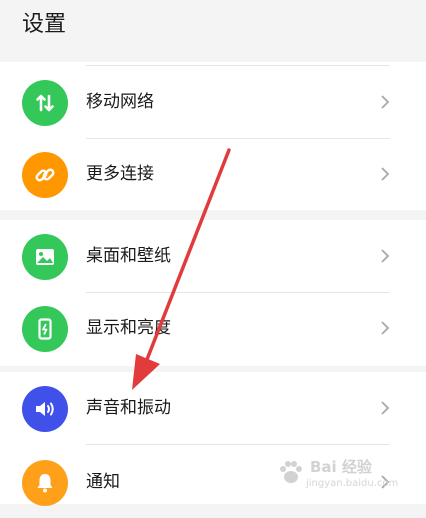 This screenshot has height=518, width=426. Describe the element at coordinates (128, 256) in the screenshot. I see `settings-item-label: 桌面和壁纸` at that location.